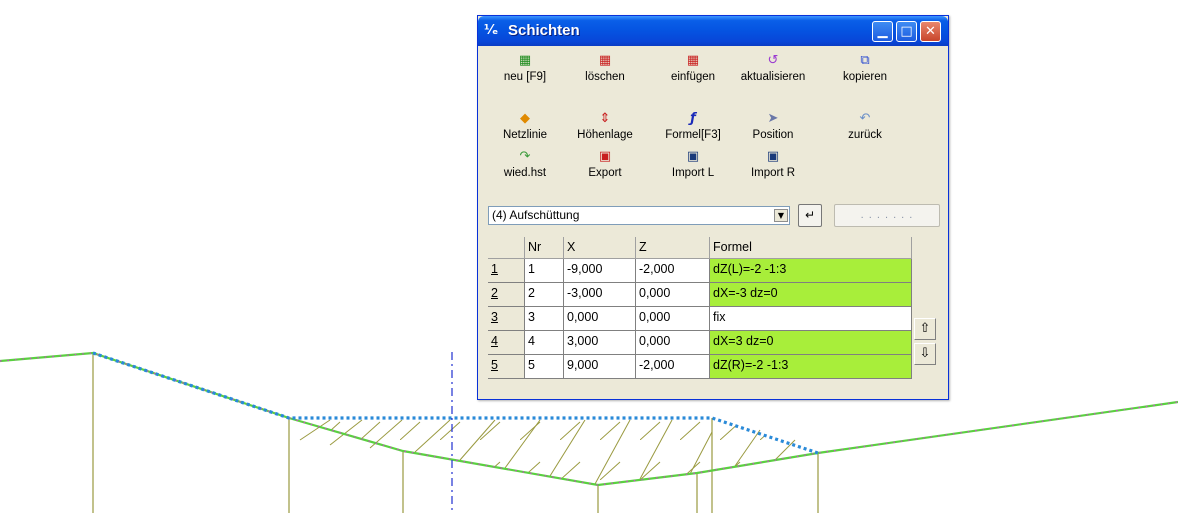 The image size is (1178, 513). I want to click on apply-button: ↵, so click(810, 215).